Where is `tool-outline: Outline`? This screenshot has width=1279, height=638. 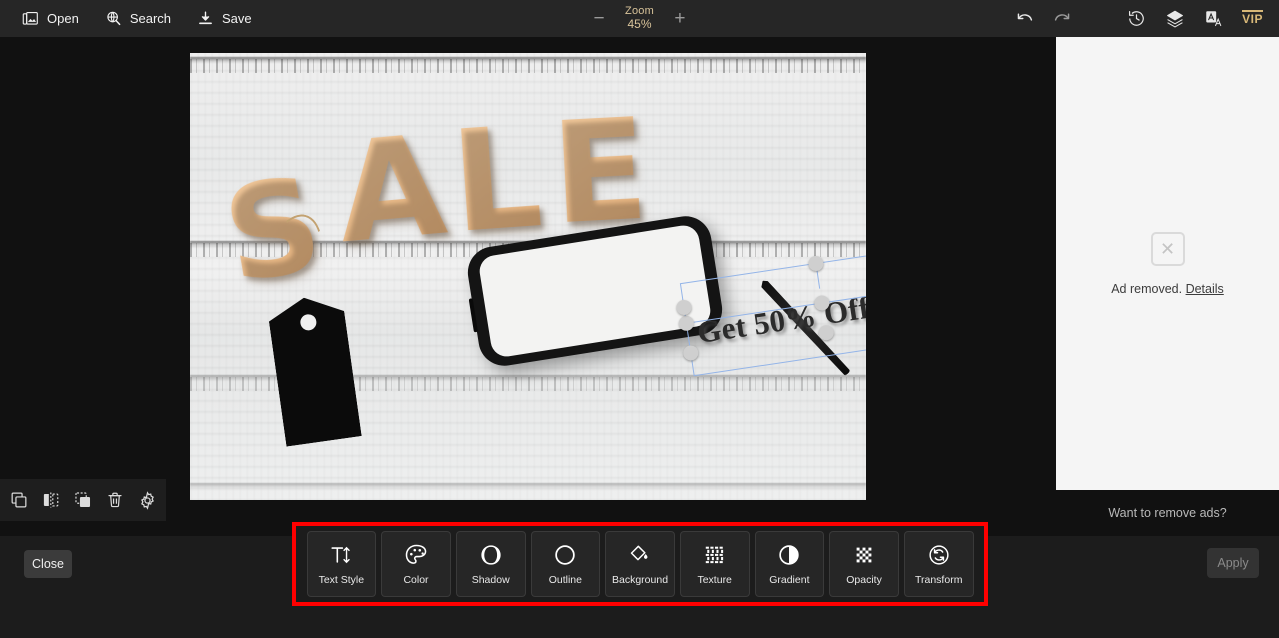
tool-outline: Outline is located at coordinates (565, 564).